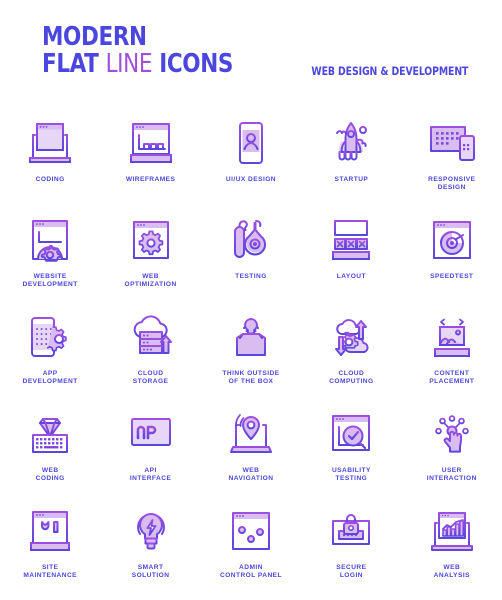 This screenshot has width=502, height=600. Describe the element at coordinates (251, 378) in the screenshot. I see `icon-label: THINK OUTSIDE OF THE BOX` at that location.